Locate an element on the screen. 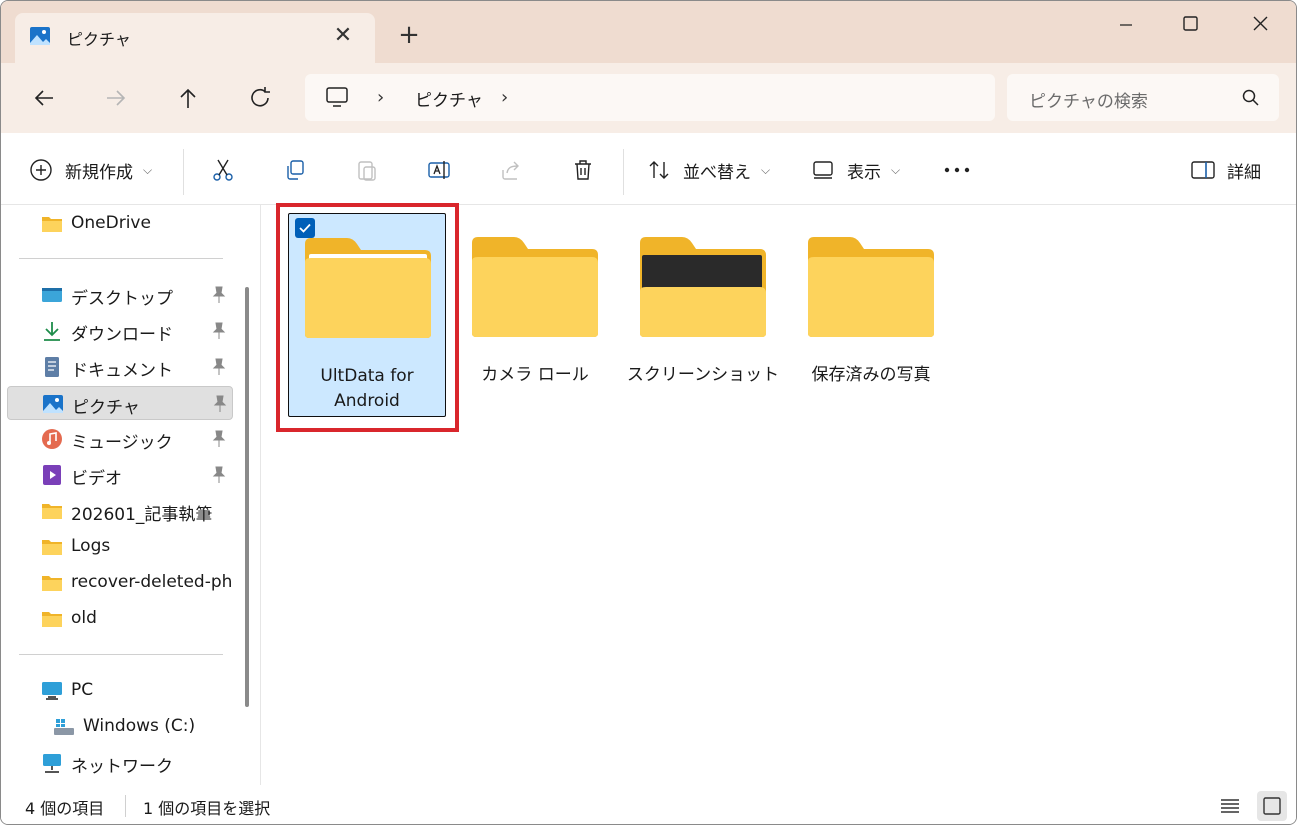  folder-screenshot-icon is located at coordinates (703, 287).